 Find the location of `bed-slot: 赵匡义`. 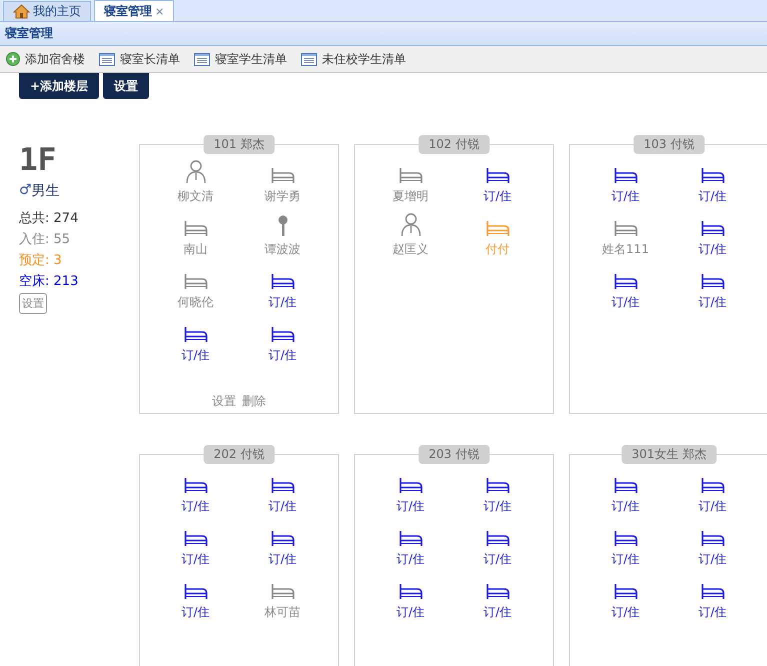

bed-slot: 赵匡义 is located at coordinates (410, 235).